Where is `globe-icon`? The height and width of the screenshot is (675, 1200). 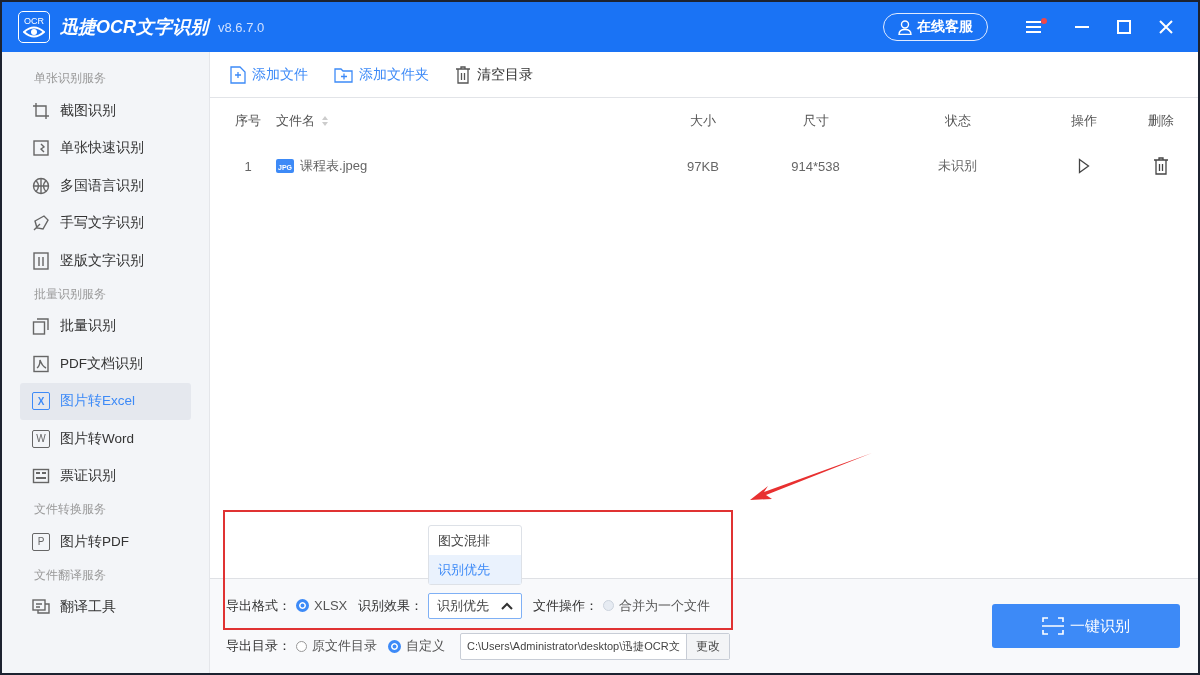 globe-icon is located at coordinates (41, 185).